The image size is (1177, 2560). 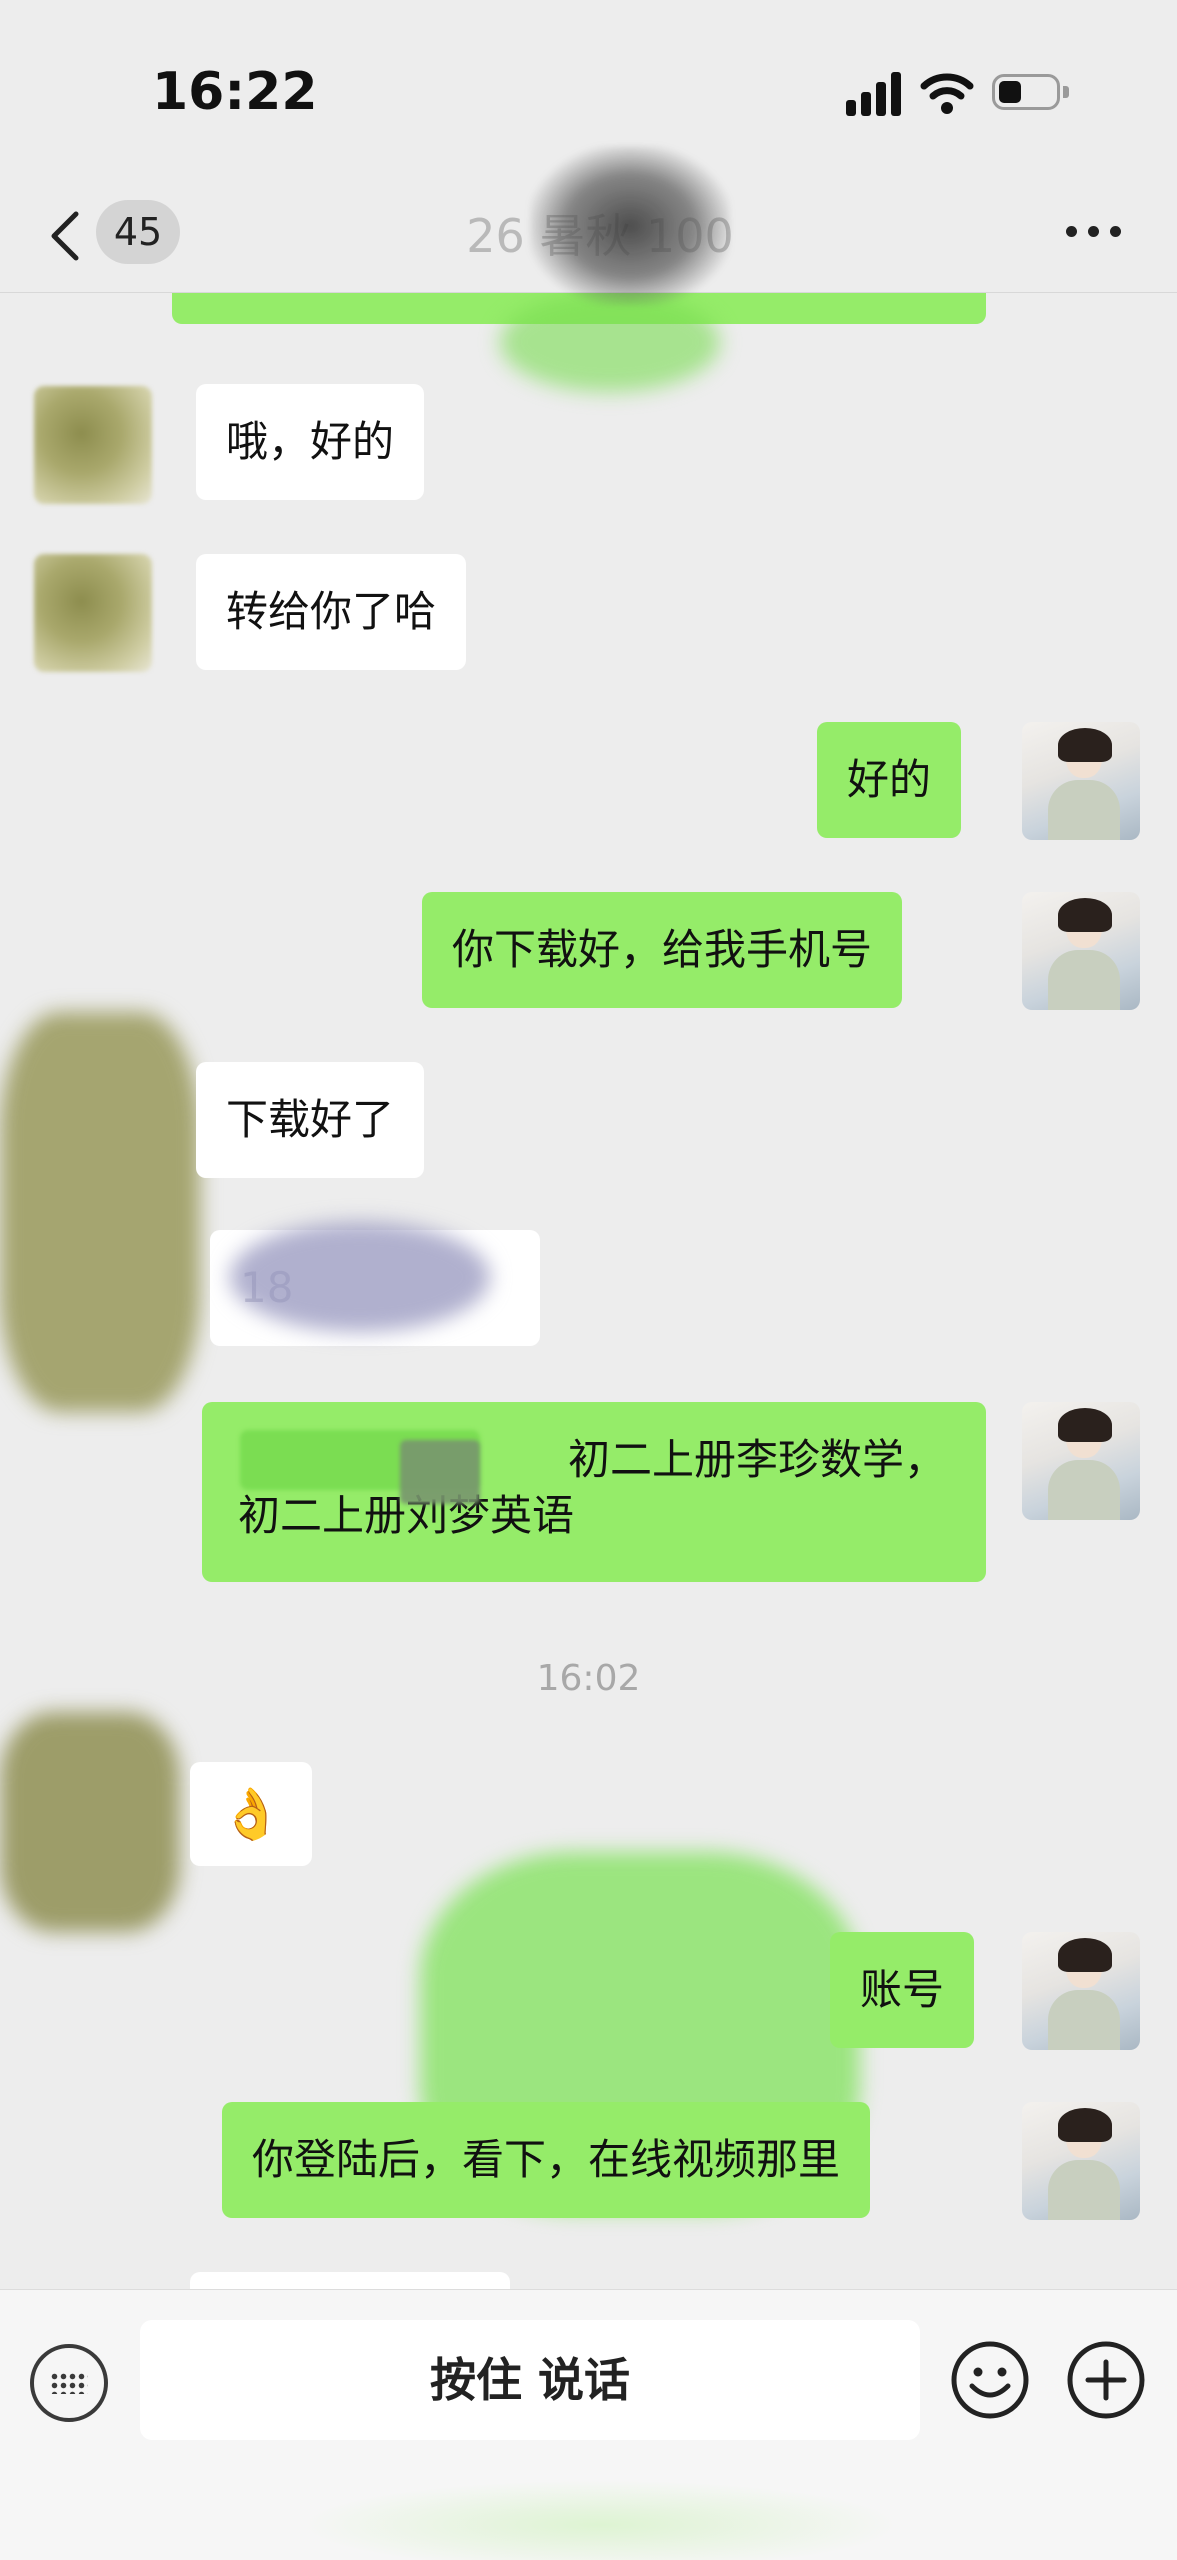 I want to click on back-chevron-icon, so click(x=66, y=236).